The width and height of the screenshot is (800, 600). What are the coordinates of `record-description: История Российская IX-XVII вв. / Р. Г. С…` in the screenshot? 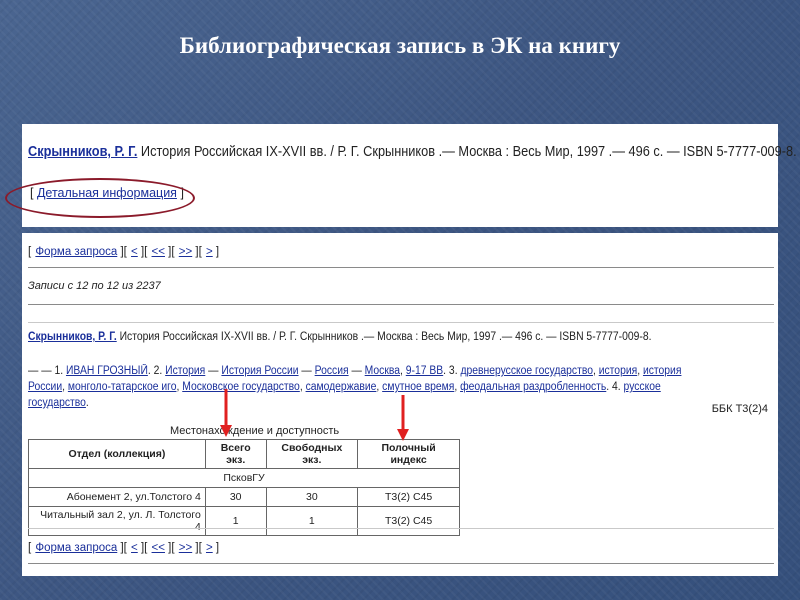 It's located at (467, 152).